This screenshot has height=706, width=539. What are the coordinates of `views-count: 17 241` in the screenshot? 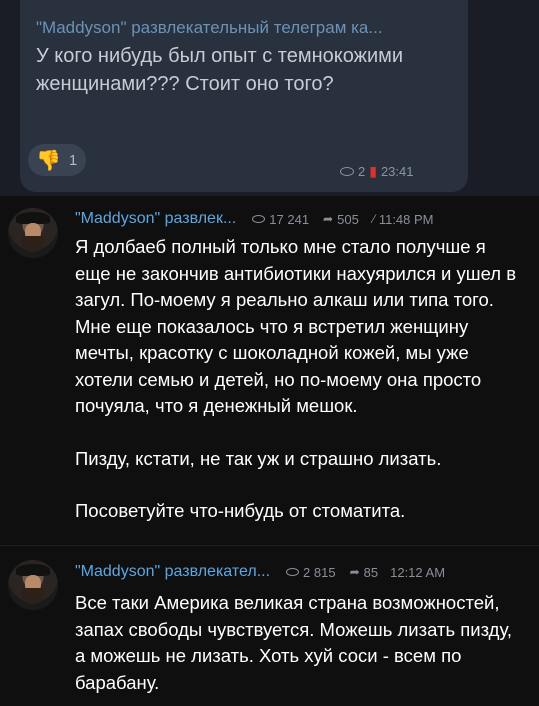 It's located at (289, 219).